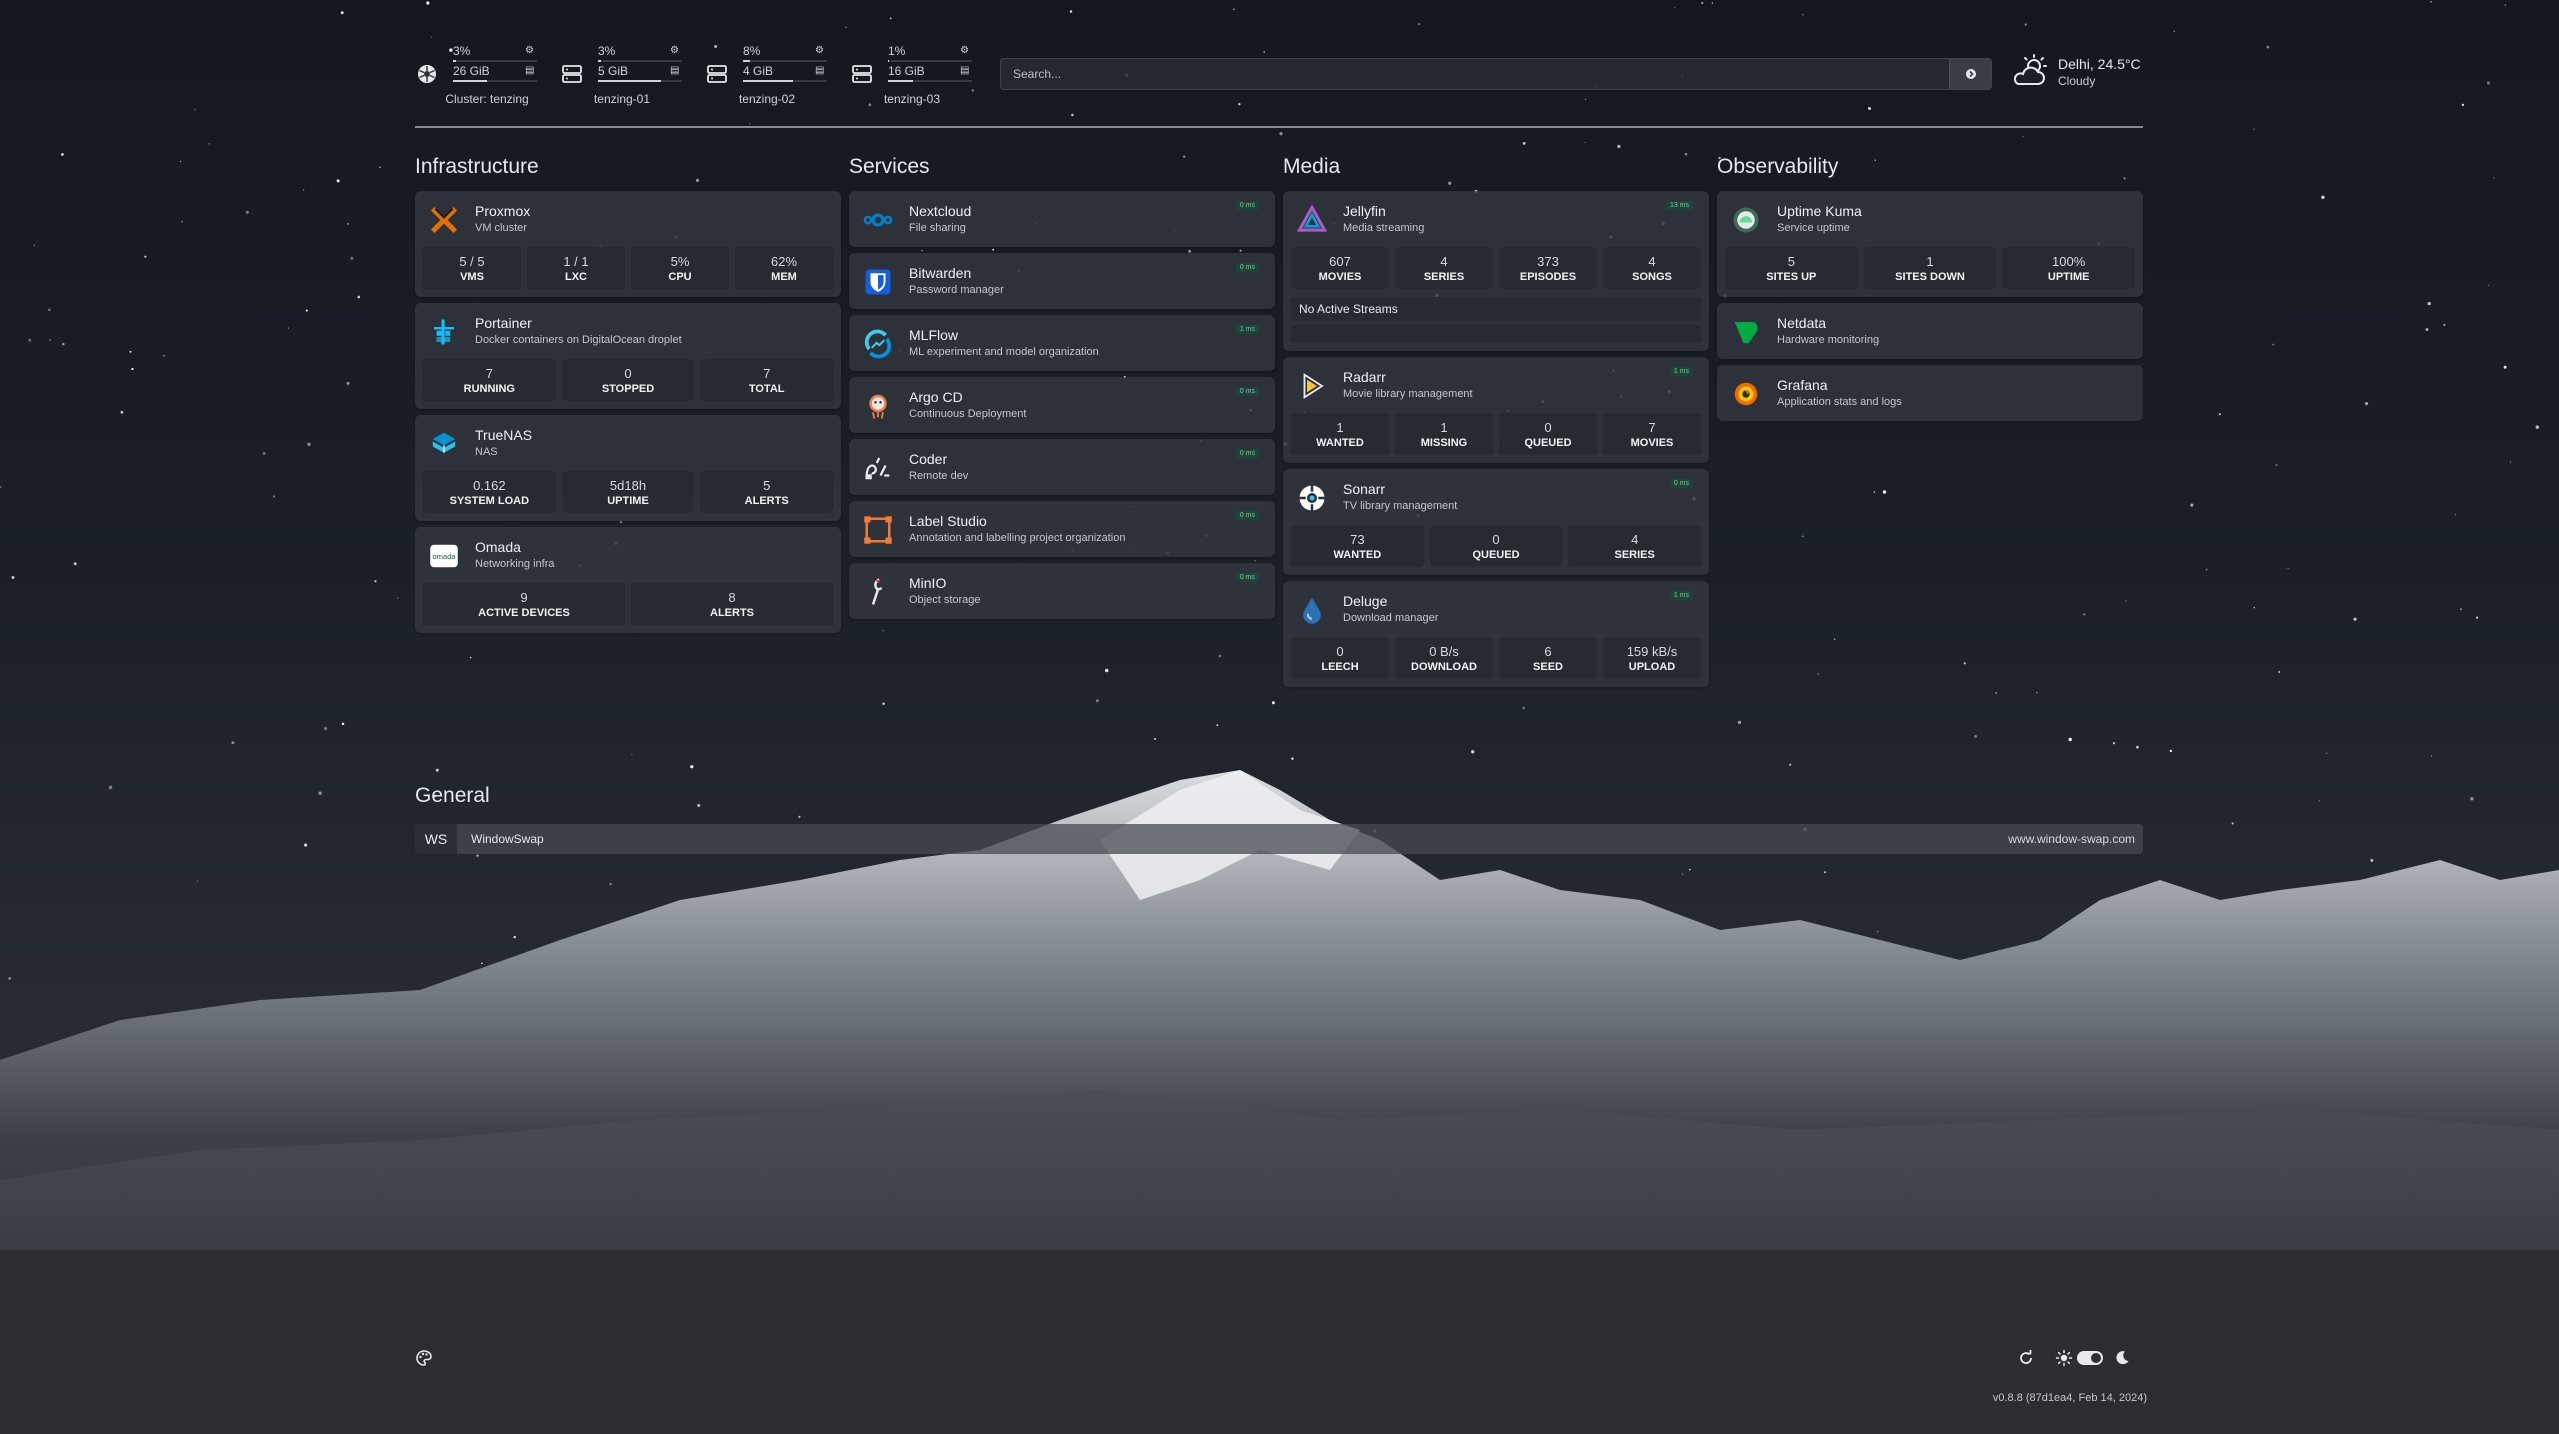 Image resolution: width=2559 pixels, height=1434 pixels. I want to click on service-name: Deluge, so click(1365, 601).